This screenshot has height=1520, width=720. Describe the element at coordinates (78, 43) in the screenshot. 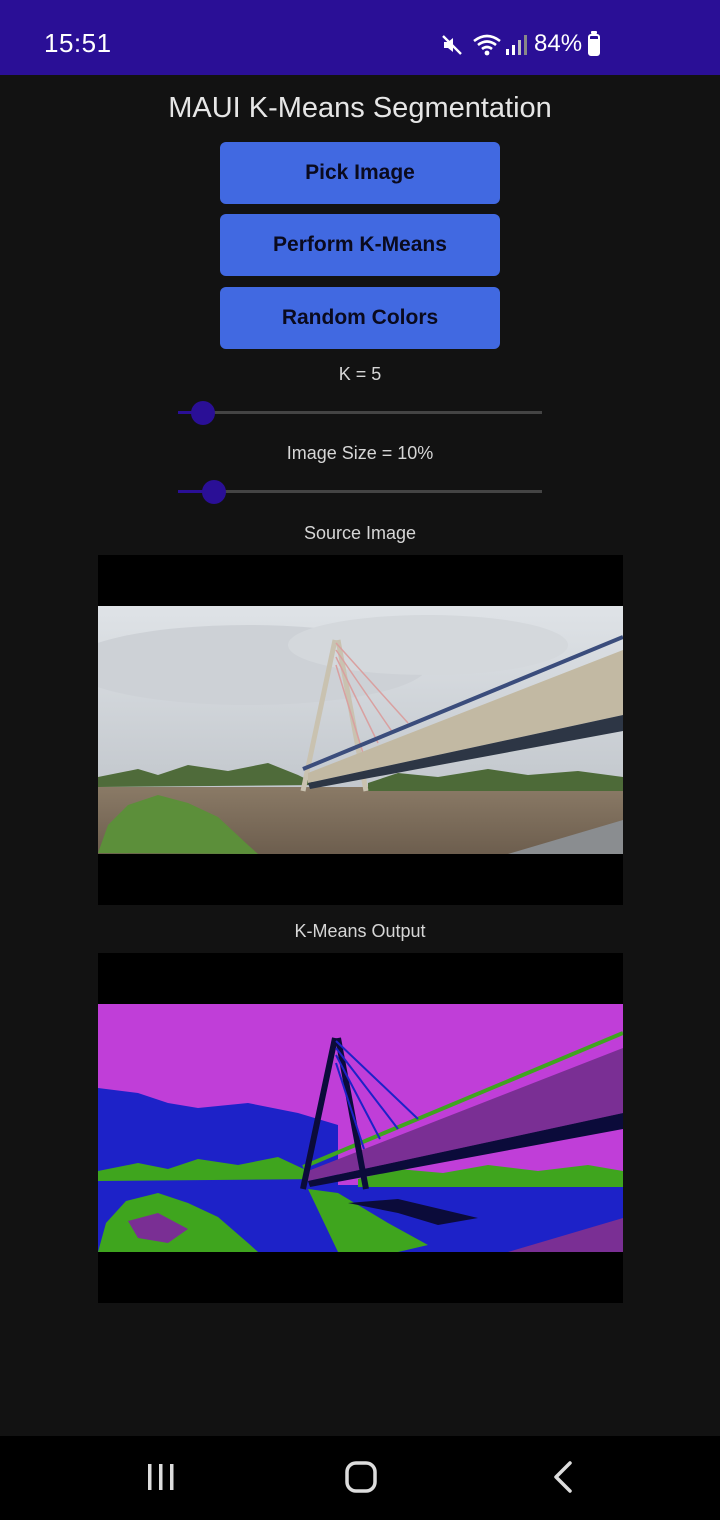

I see `status-time: 15:51` at that location.